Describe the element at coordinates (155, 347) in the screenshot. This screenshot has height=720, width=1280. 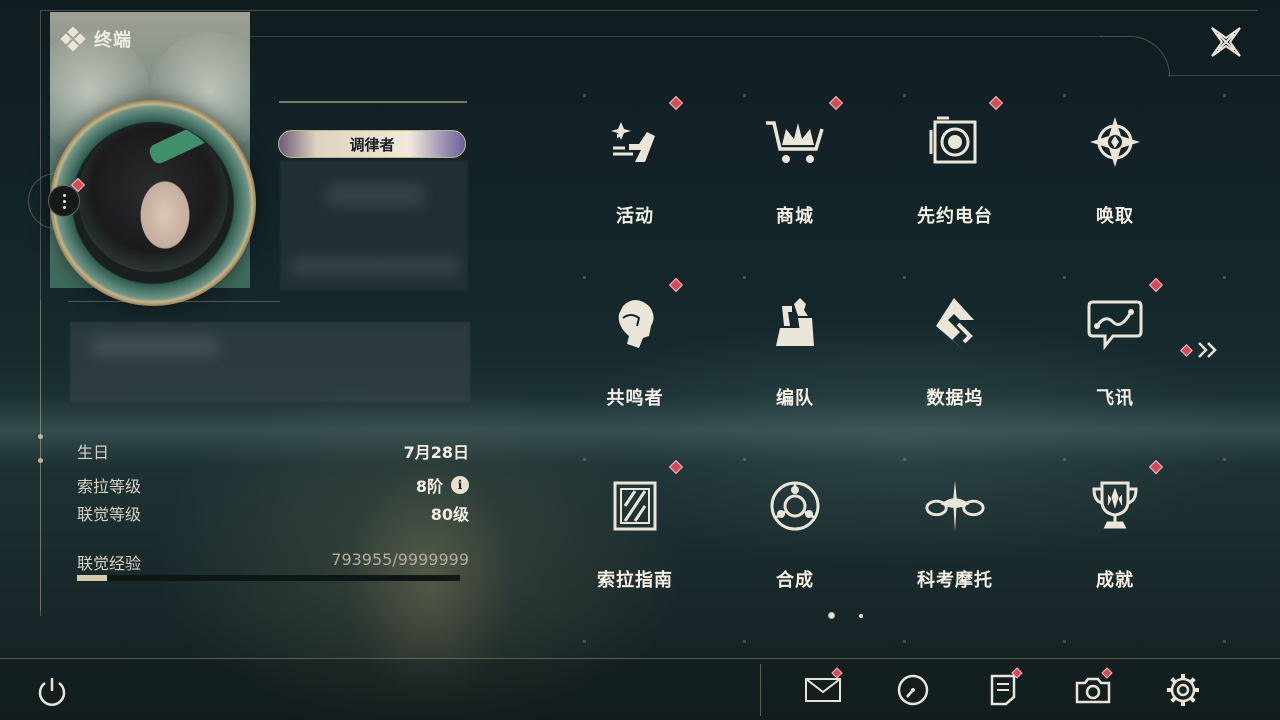
I see `blurred-signature` at that location.